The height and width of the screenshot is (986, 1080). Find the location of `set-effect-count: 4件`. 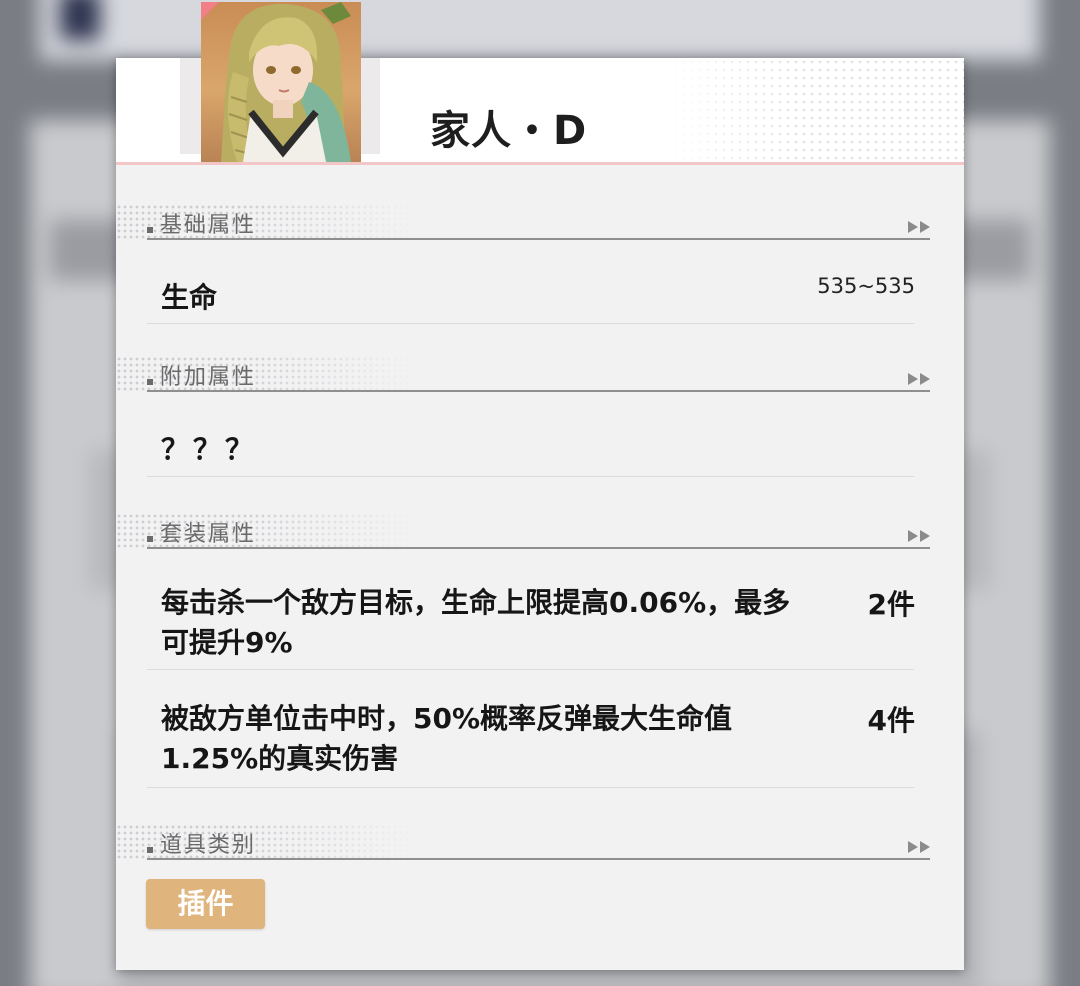

set-effect-count: 4件 is located at coordinates (891, 720).